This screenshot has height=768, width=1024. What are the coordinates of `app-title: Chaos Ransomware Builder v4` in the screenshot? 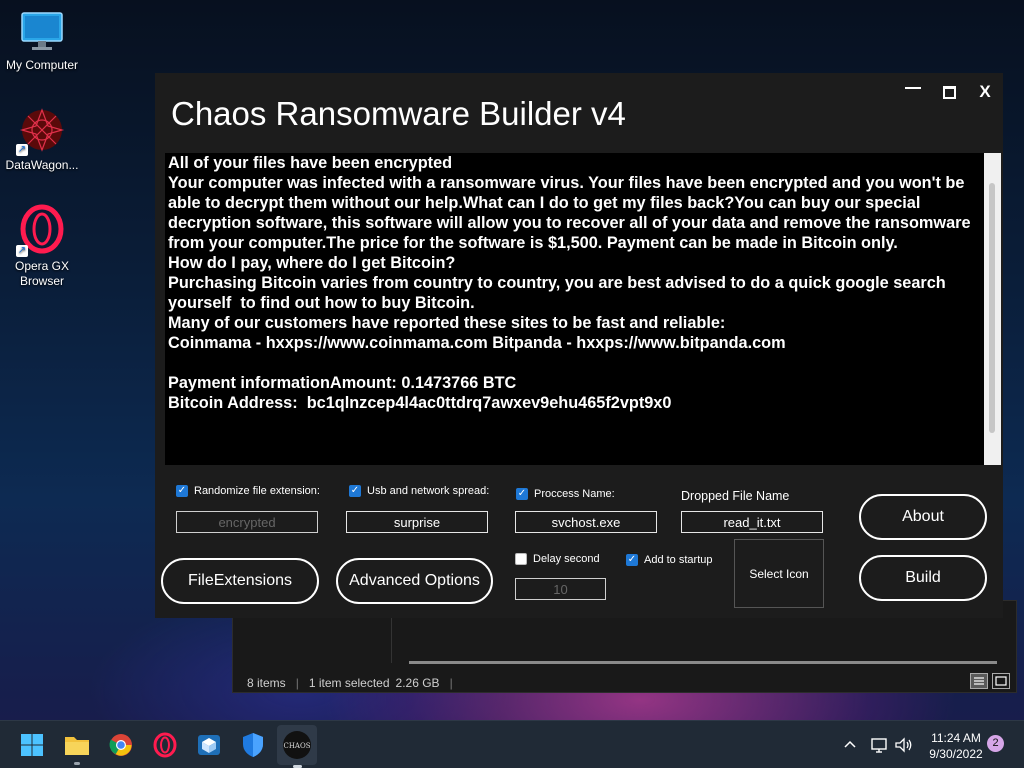 It's located at (398, 113).